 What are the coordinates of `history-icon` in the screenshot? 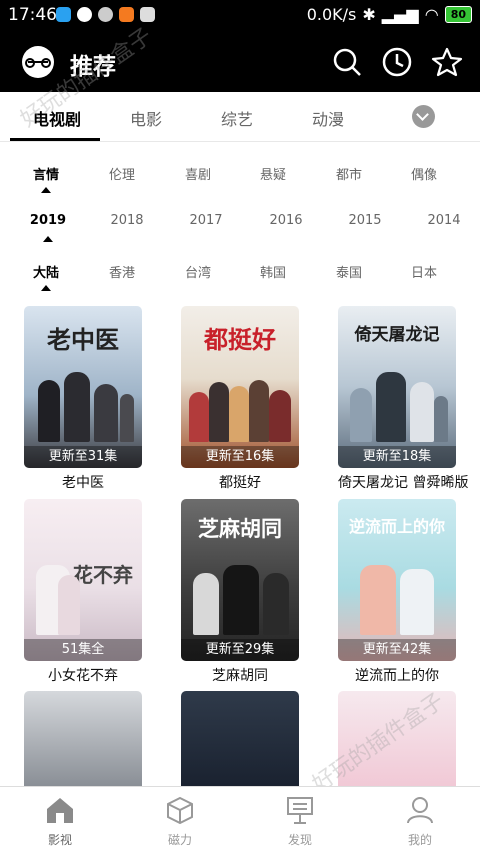 It's located at (397, 62).